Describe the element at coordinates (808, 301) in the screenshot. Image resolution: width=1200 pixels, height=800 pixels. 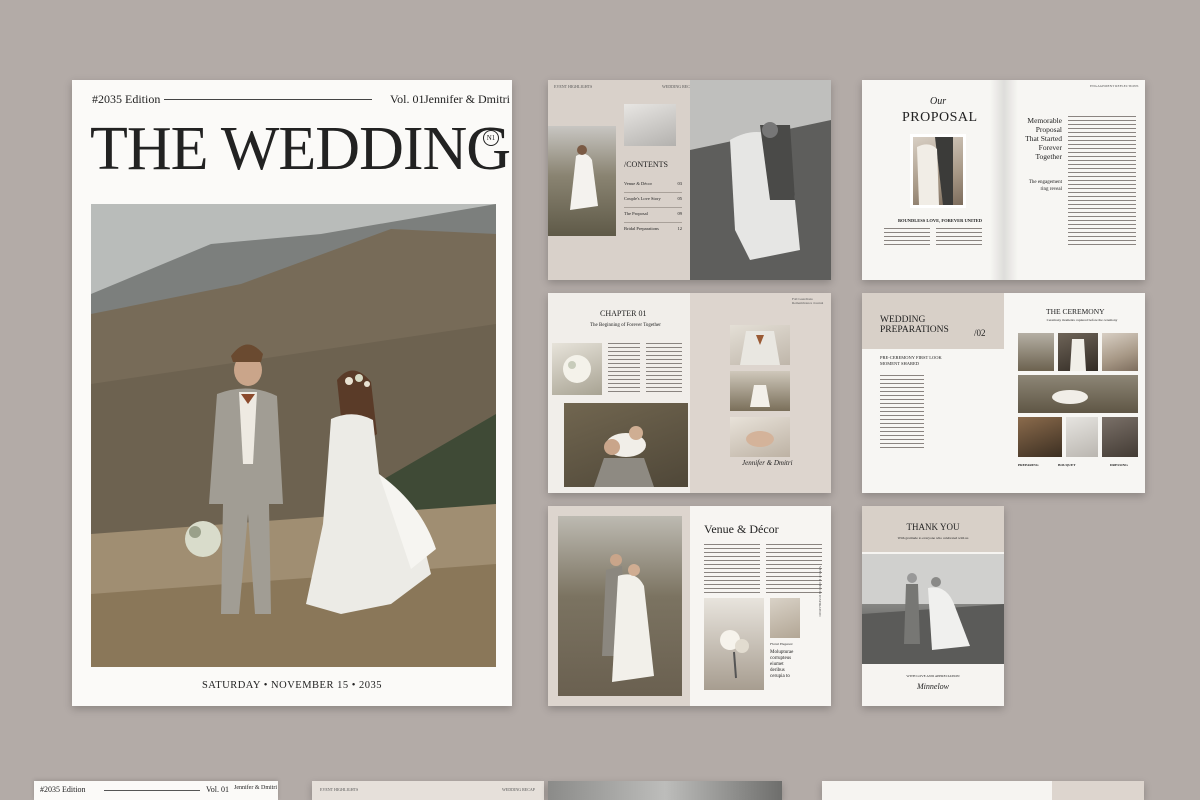
I see `chapter-header-right: Fall Guardians Remembrance Journal` at that location.